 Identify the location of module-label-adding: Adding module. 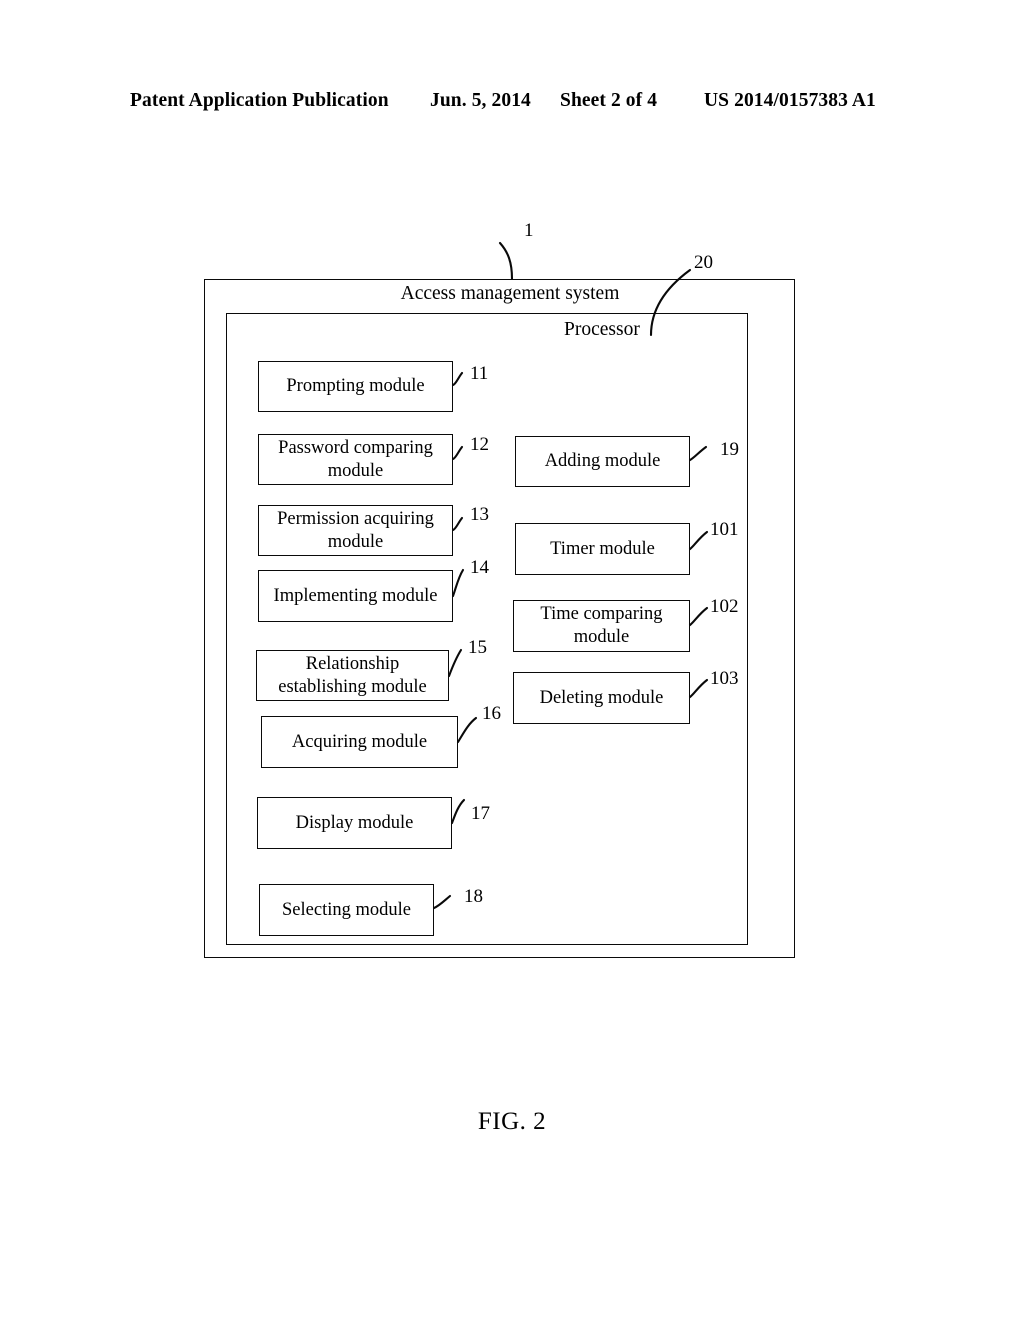
(602, 461).